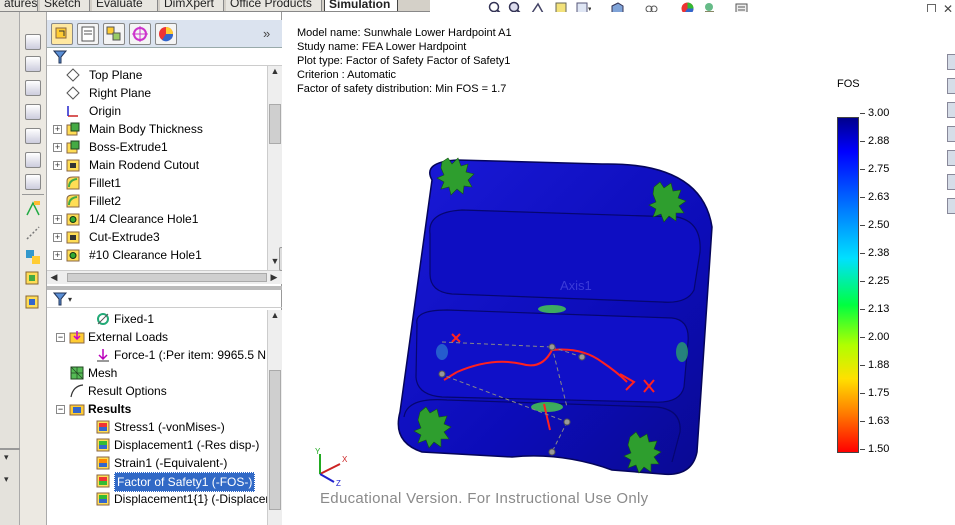  What do you see at coordinates (874, 169) in the screenshot?
I see `legend-tick-label: 2.75` at bounding box center [874, 169].